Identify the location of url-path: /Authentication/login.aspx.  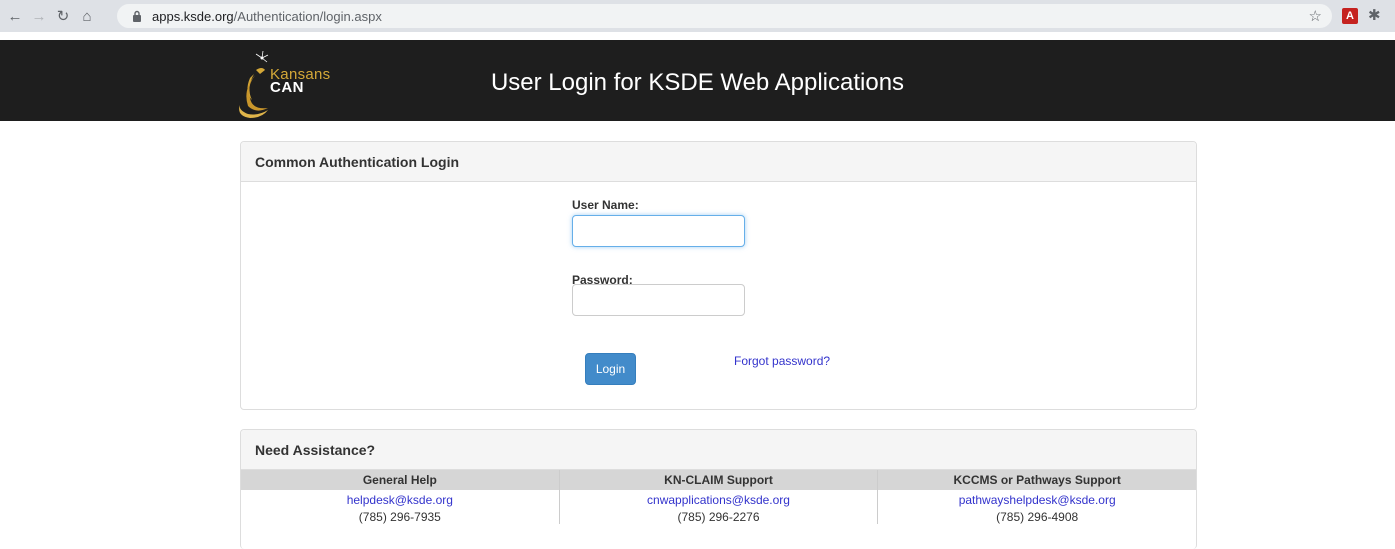
(307, 16).